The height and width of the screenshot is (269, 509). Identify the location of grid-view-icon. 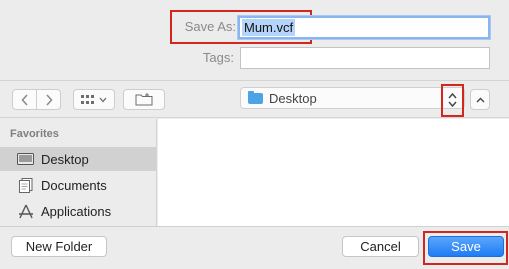
(87, 99).